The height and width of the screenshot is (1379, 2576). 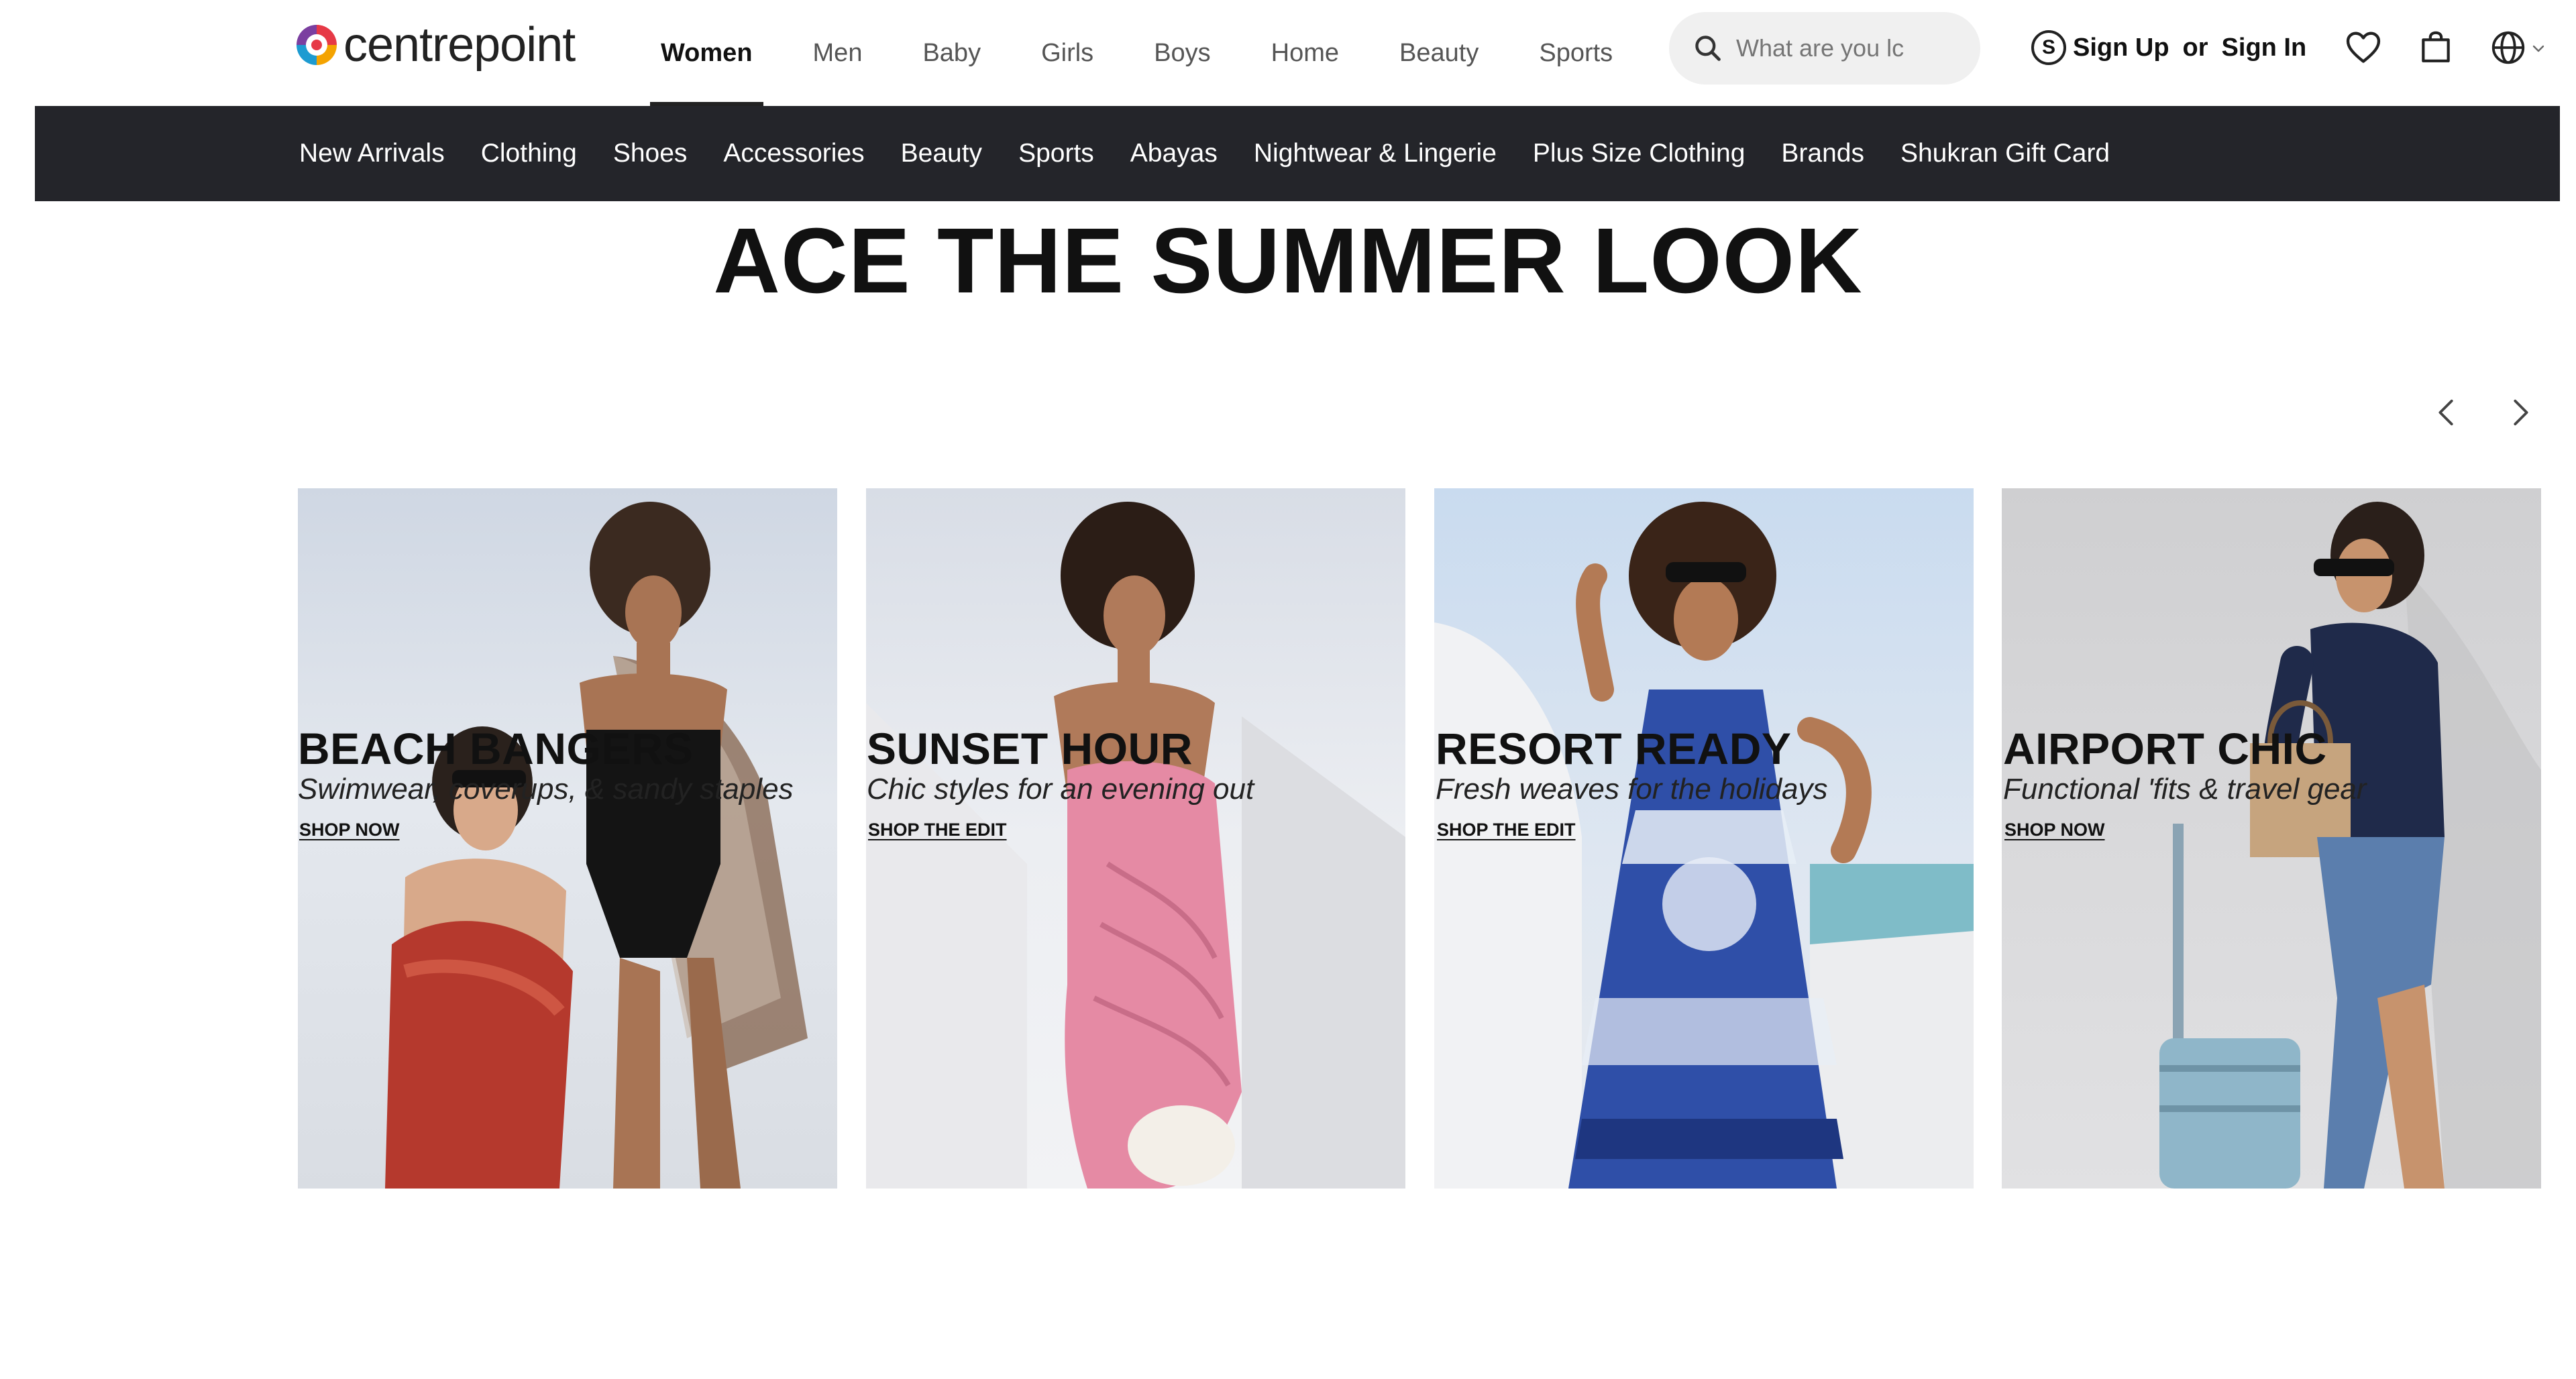 I want to click on nav-sports: Sports, so click(x=1576, y=53).